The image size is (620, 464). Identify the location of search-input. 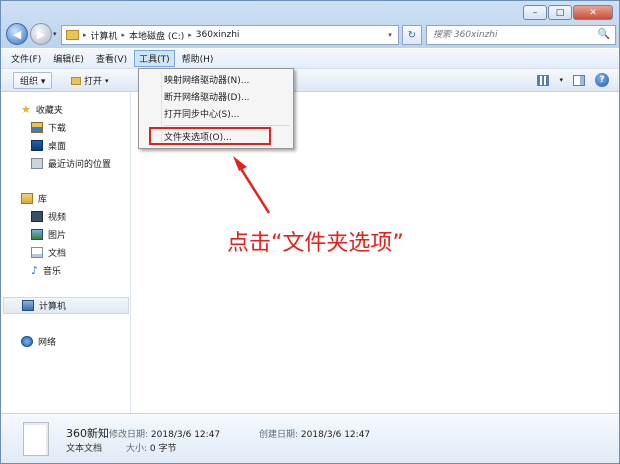
(513, 35).